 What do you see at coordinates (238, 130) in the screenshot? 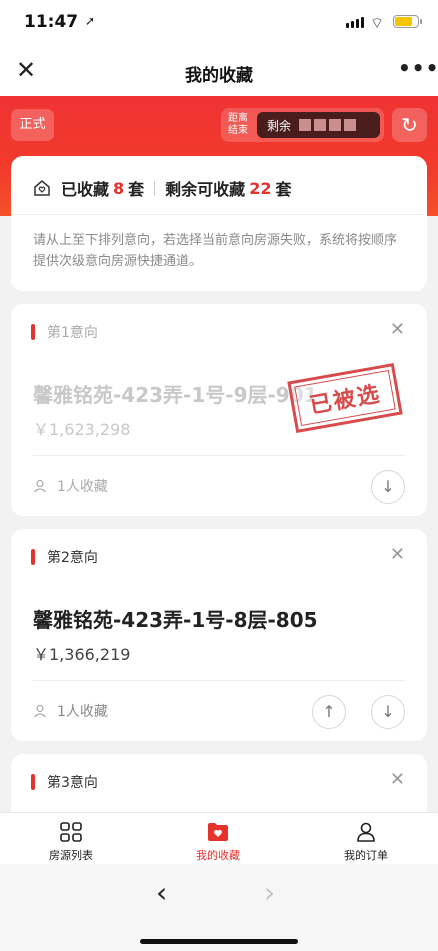
I see `countdown-label-line2: 结束` at bounding box center [238, 130].